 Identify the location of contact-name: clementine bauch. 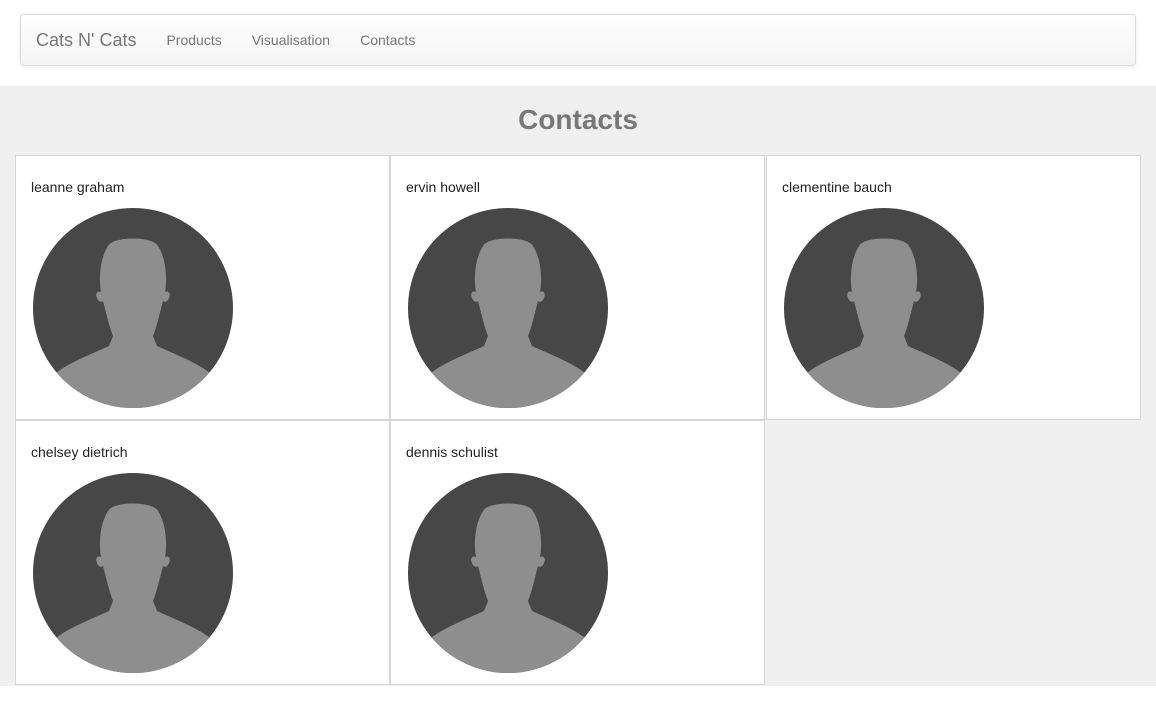
(837, 187).